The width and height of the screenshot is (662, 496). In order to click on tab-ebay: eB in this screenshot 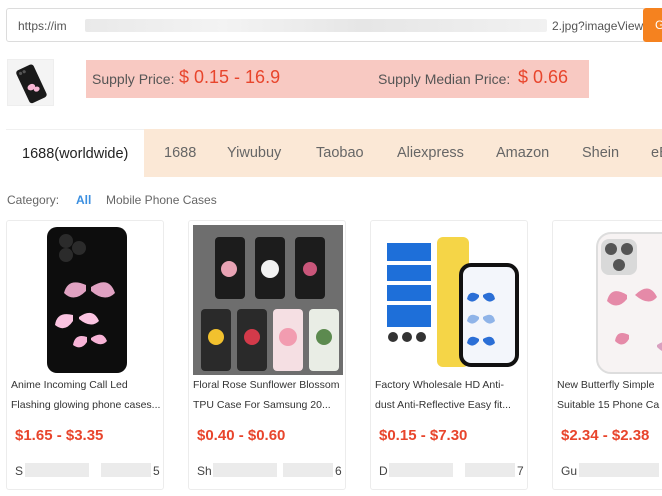, I will do `click(656, 153)`.